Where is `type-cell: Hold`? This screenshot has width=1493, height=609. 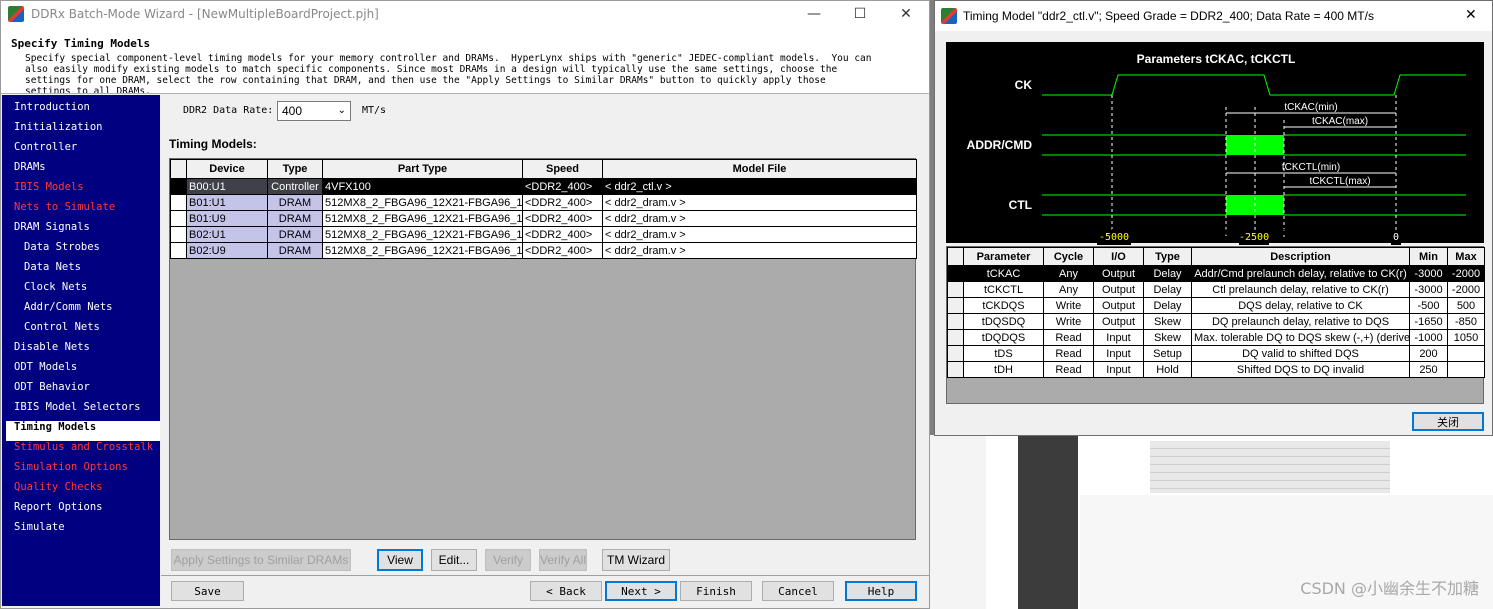 type-cell: Hold is located at coordinates (1167, 369).